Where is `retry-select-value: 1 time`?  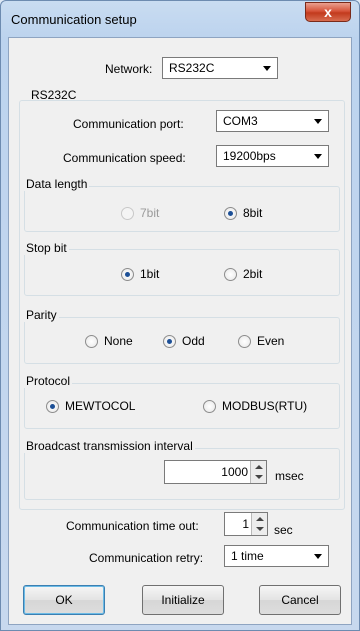 retry-select-value: 1 time is located at coordinates (247, 556).